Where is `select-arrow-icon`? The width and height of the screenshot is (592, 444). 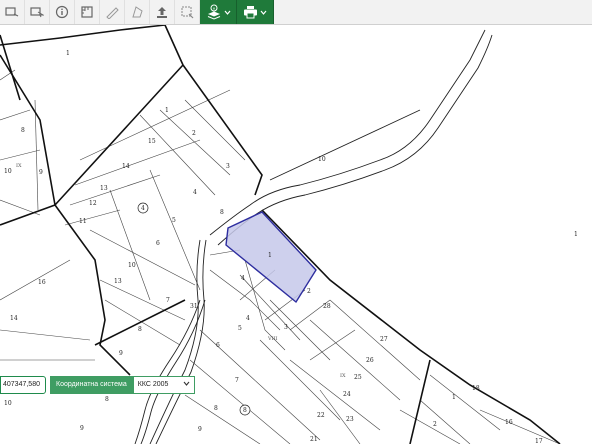
select-arrow-icon is located at coordinates (37, 12).